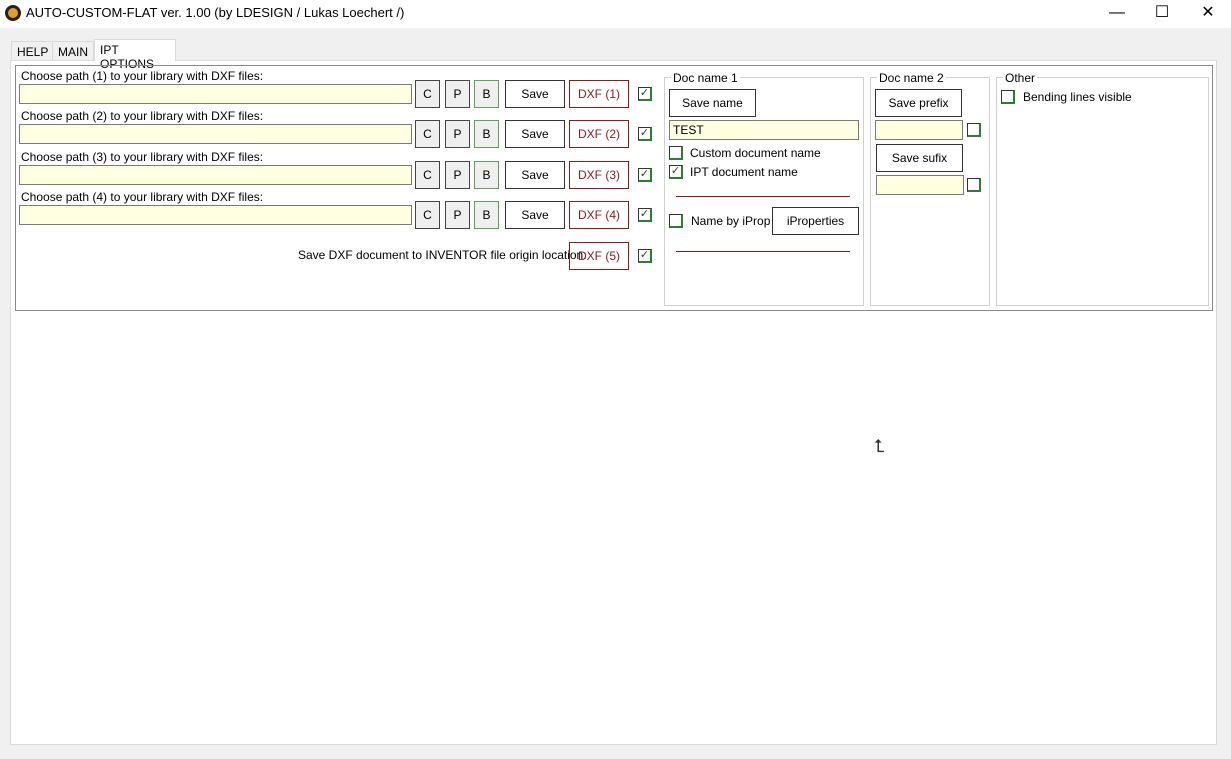 Image resolution: width=1231 pixels, height=759 pixels. Describe the element at coordinates (486, 175) in the screenshot. I see `path-3-b-button: B` at that location.